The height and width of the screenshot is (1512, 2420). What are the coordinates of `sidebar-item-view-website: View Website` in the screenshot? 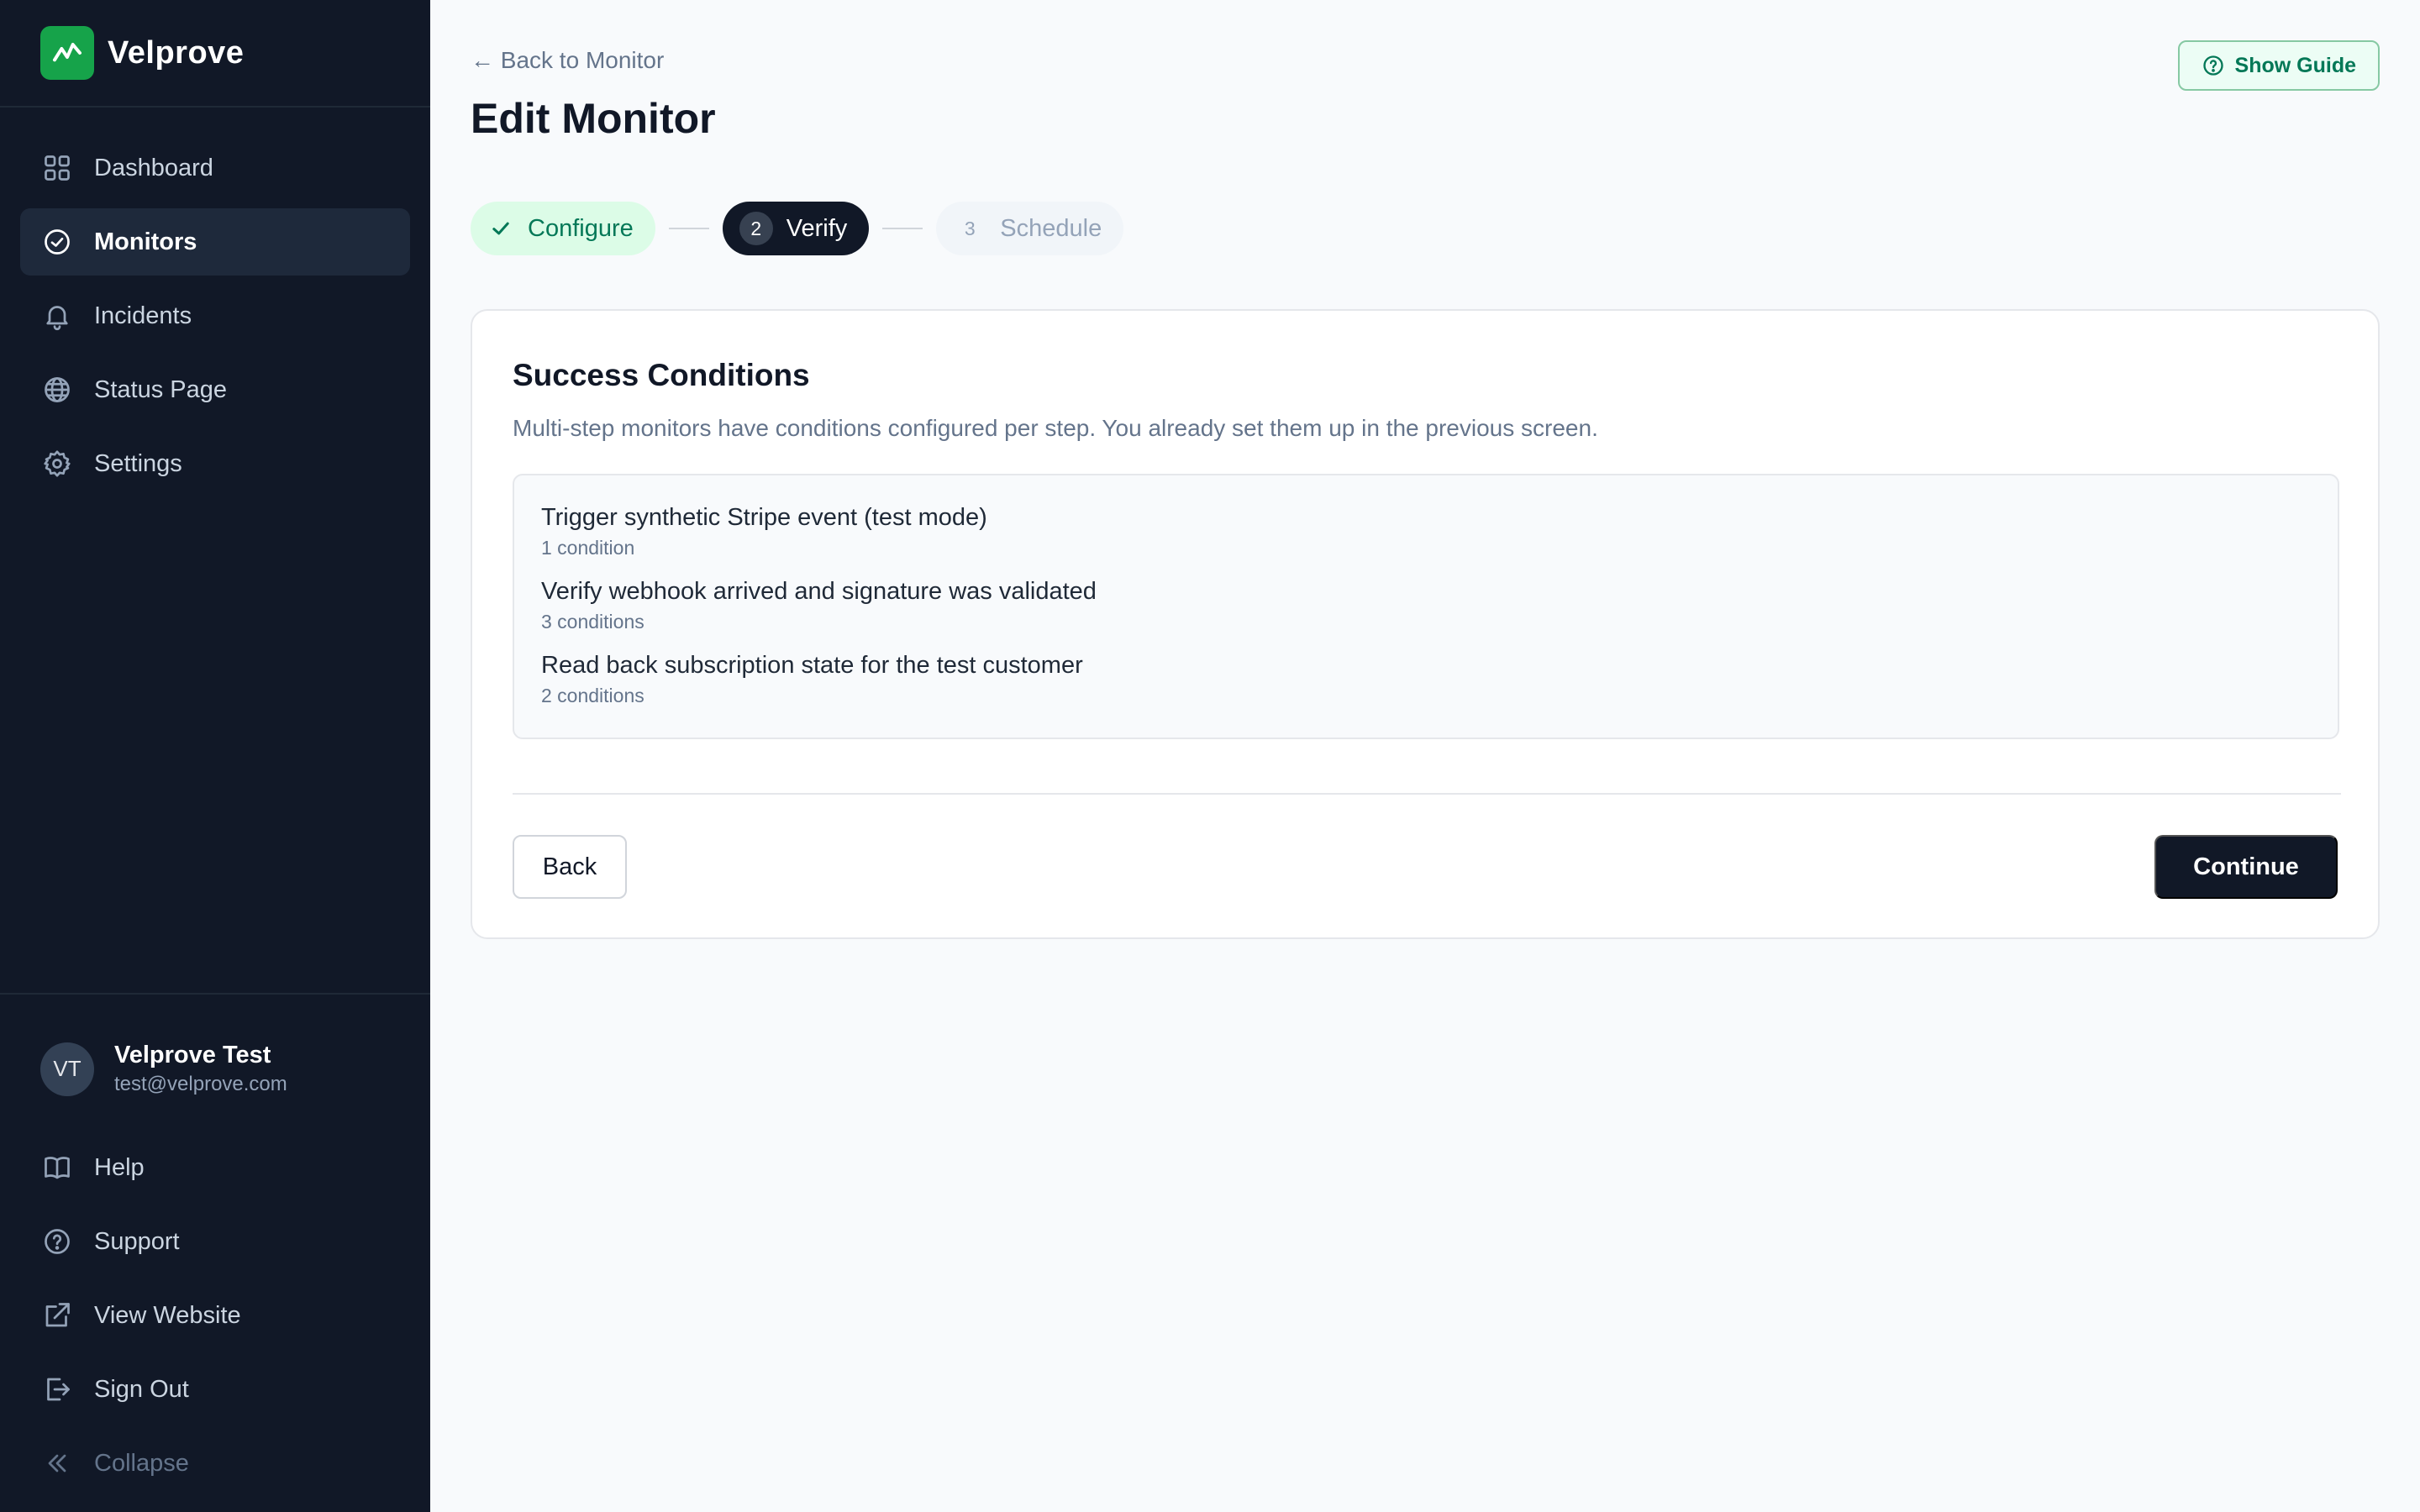 It's located at (215, 1315).